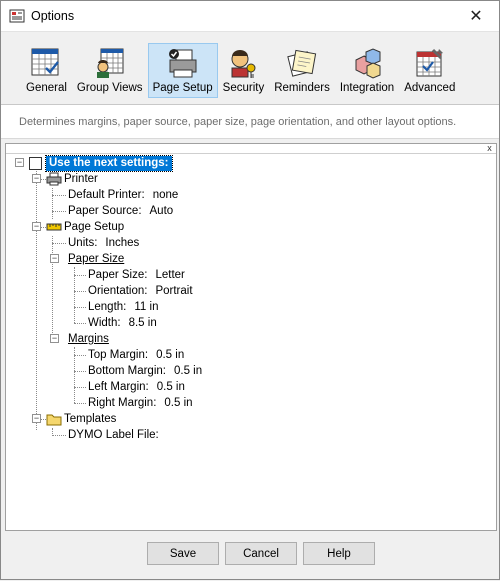  I want to click on paper-size-row: Paper Size: Letter, so click(136, 275).